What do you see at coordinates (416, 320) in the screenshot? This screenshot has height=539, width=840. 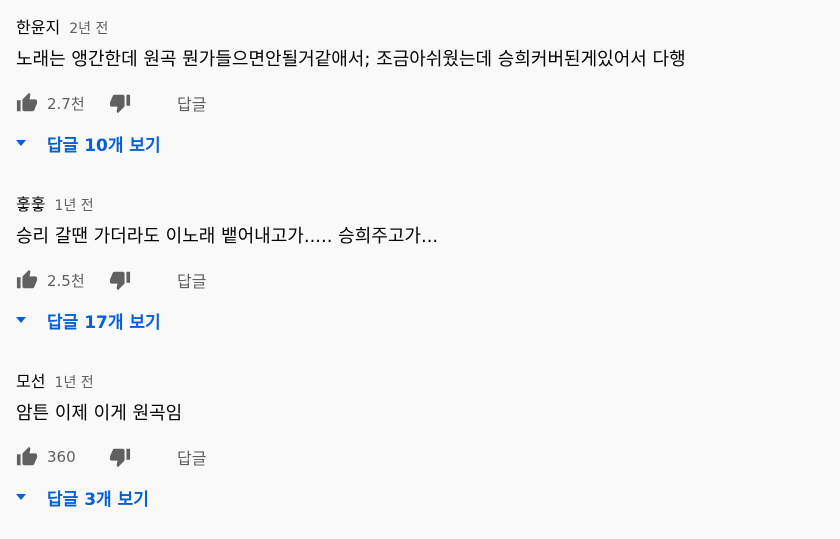 I see `view-replies-button: 답글 17개 보기` at bounding box center [416, 320].